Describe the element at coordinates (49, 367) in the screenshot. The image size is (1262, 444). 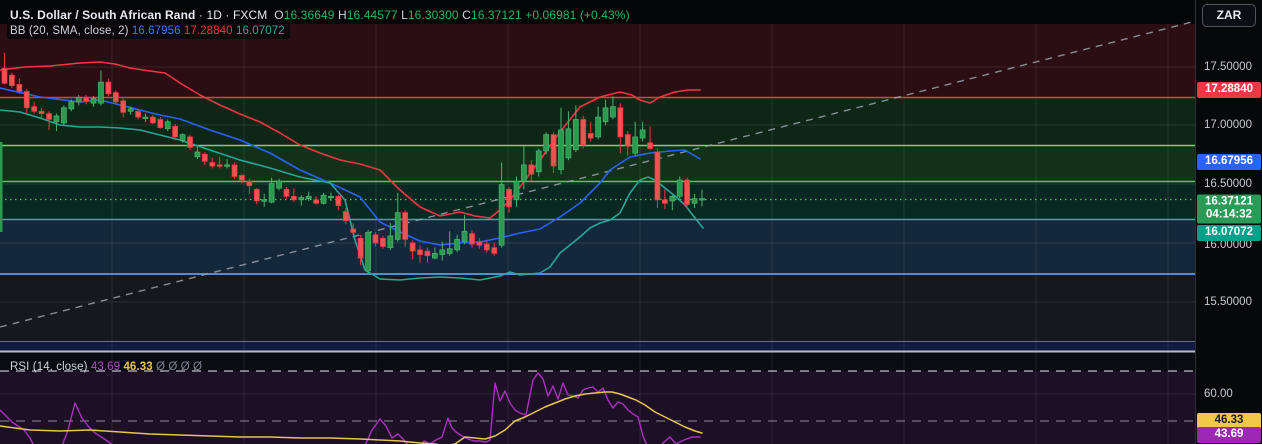
I see `rsi-indicator-label: RSI (14, close)` at that location.